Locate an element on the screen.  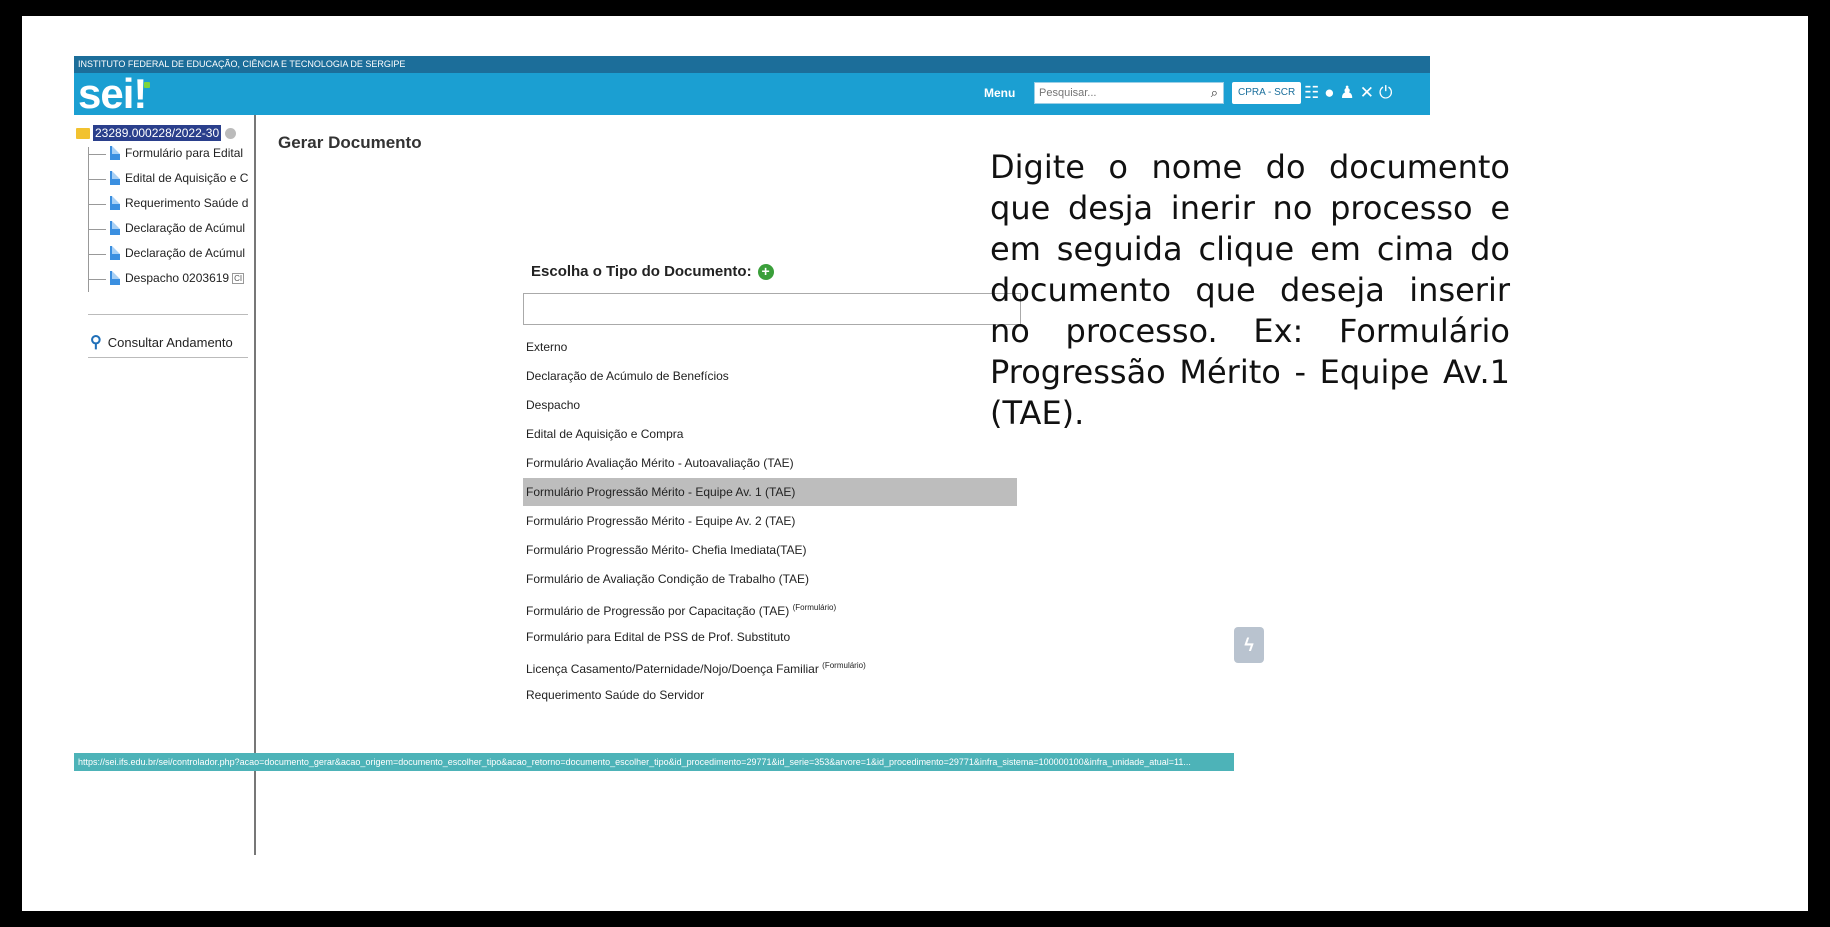
process-number: 23289.000228/2022-30 is located at coordinates (157, 133).